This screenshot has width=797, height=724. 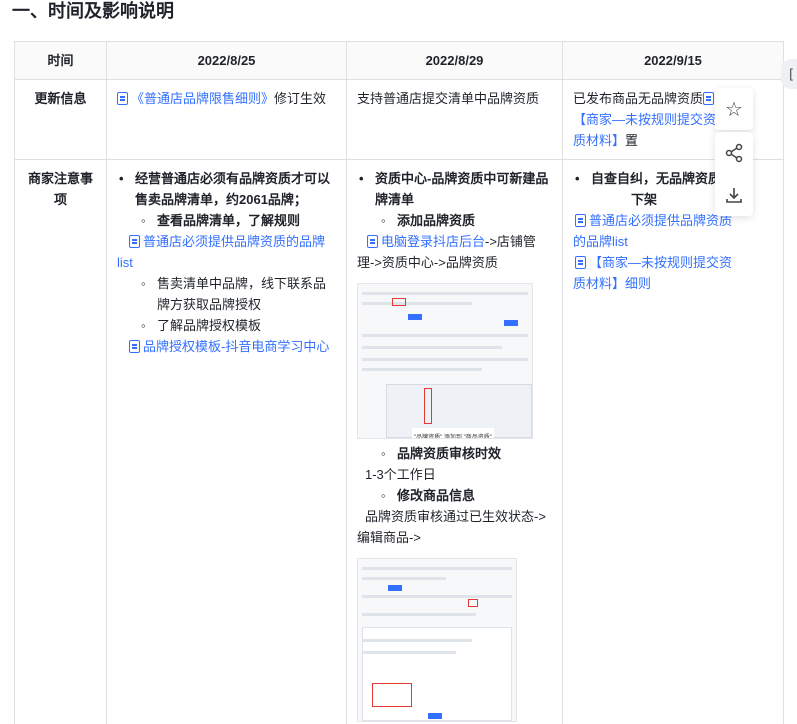 I want to click on auth-template-link: 品牌授权模板-抖音电商学习中心, so click(x=226, y=346).